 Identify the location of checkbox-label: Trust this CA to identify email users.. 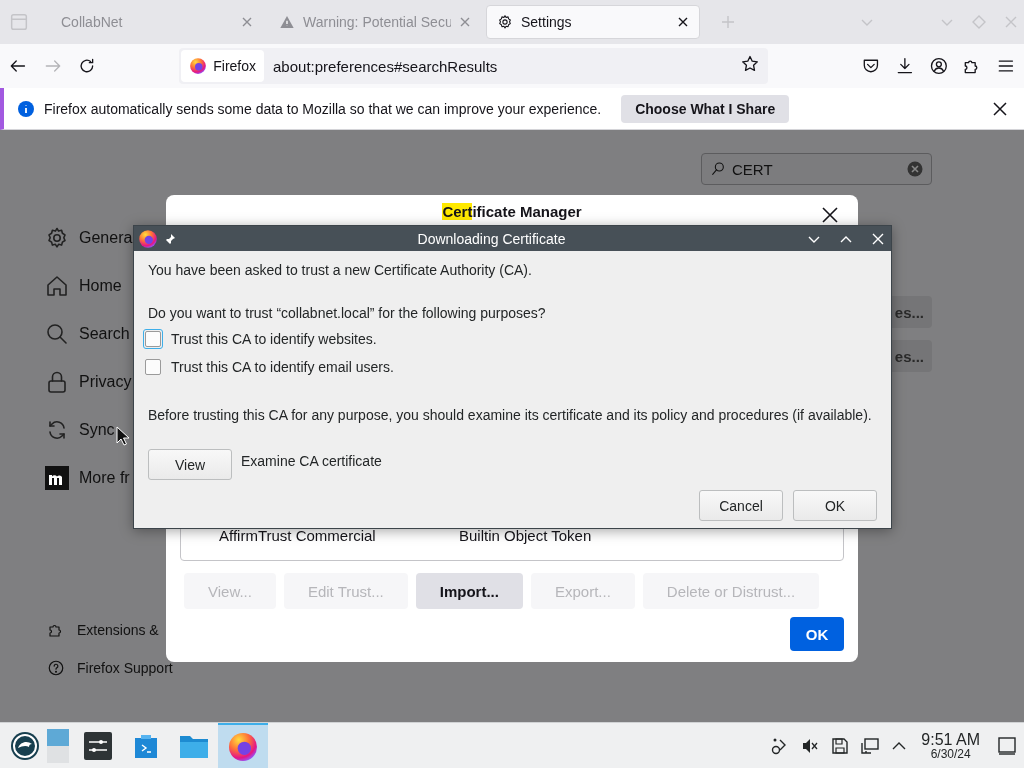
(282, 367).